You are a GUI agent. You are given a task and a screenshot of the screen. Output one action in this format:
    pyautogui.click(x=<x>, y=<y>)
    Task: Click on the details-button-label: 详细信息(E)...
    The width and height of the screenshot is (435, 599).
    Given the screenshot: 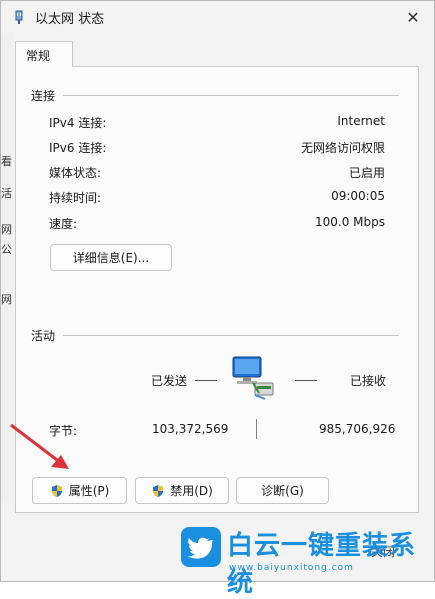 What is the action you would take?
    pyautogui.click(x=111, y=258)
    